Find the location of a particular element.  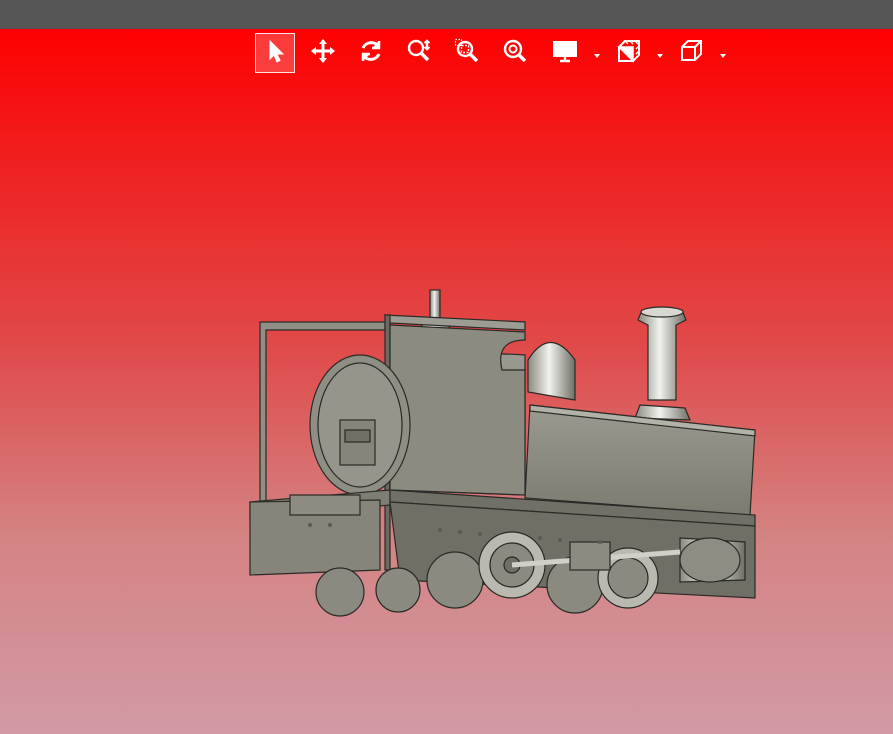

section-view-button is located at coordinates (629, 53).